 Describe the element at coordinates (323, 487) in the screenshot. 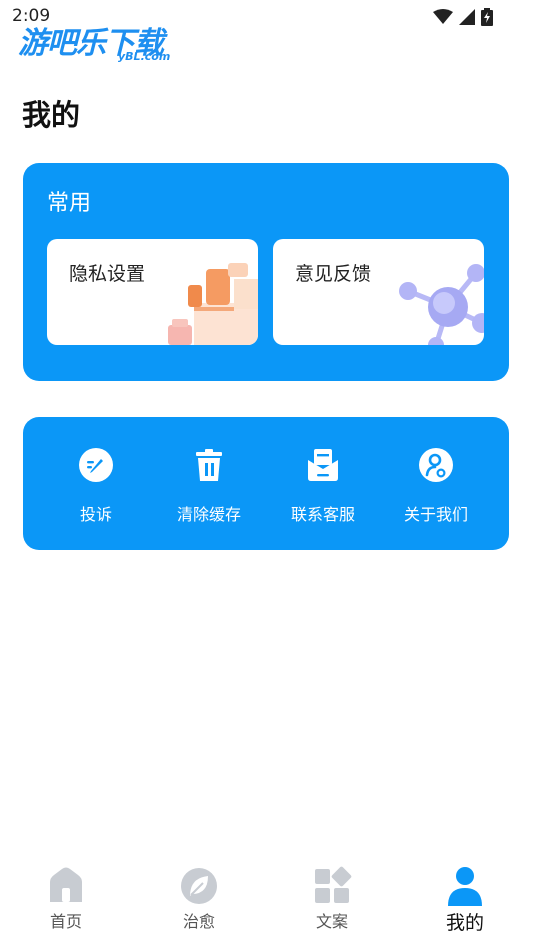

I see `contact-support-button: 联系客服` at that location.